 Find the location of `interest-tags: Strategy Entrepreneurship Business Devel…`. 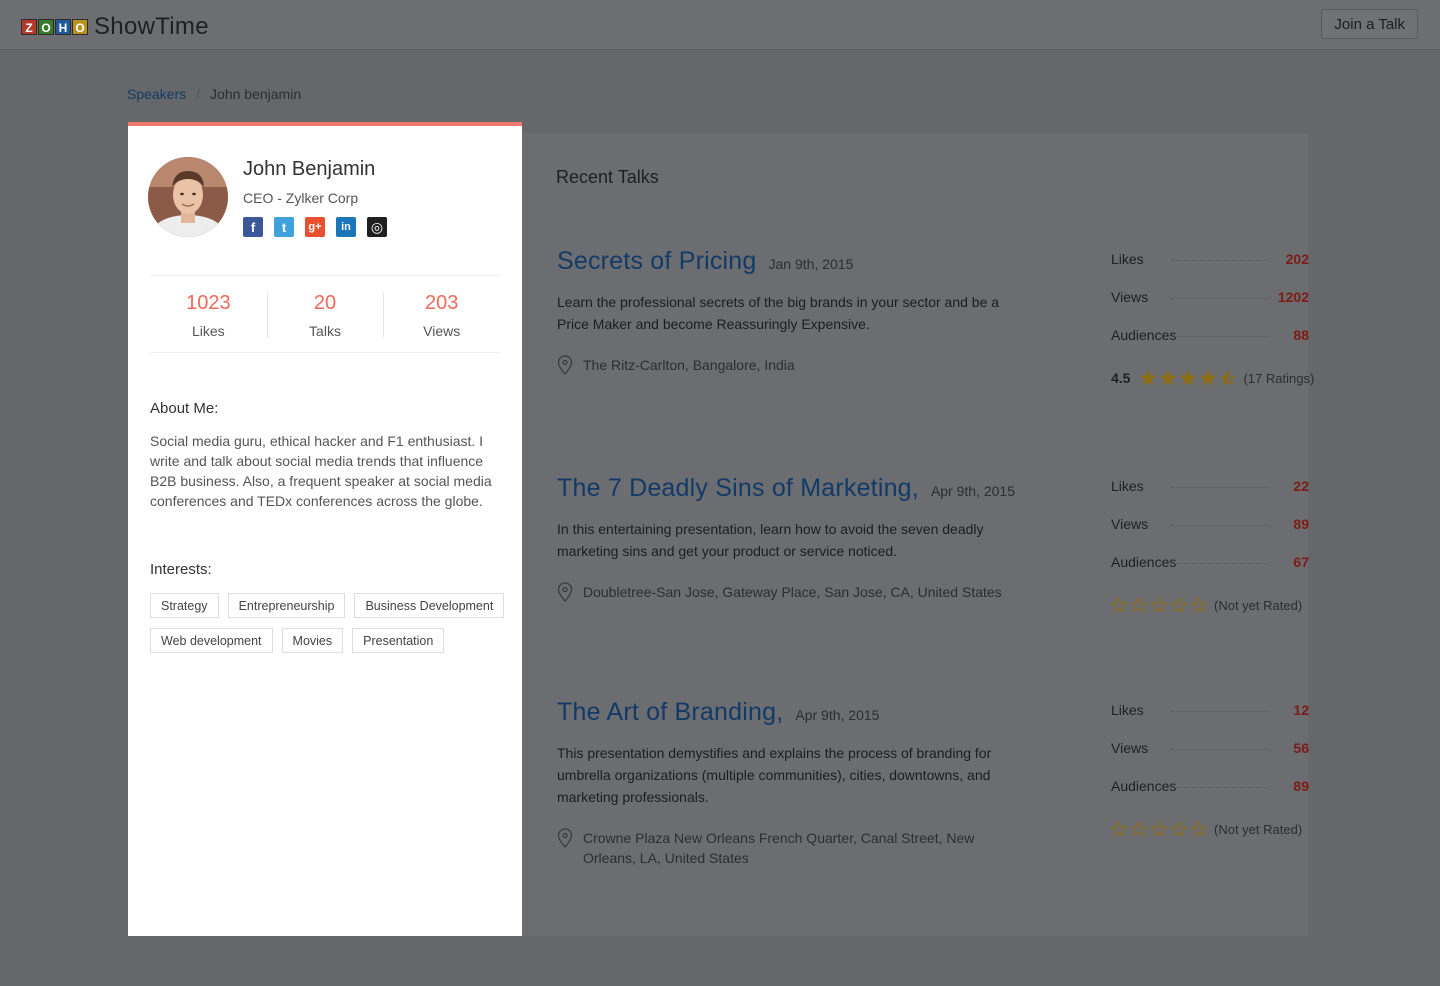

interest-tags: Strategy Entrepreneurship Business Devel… is located at coordinates (330, 623).